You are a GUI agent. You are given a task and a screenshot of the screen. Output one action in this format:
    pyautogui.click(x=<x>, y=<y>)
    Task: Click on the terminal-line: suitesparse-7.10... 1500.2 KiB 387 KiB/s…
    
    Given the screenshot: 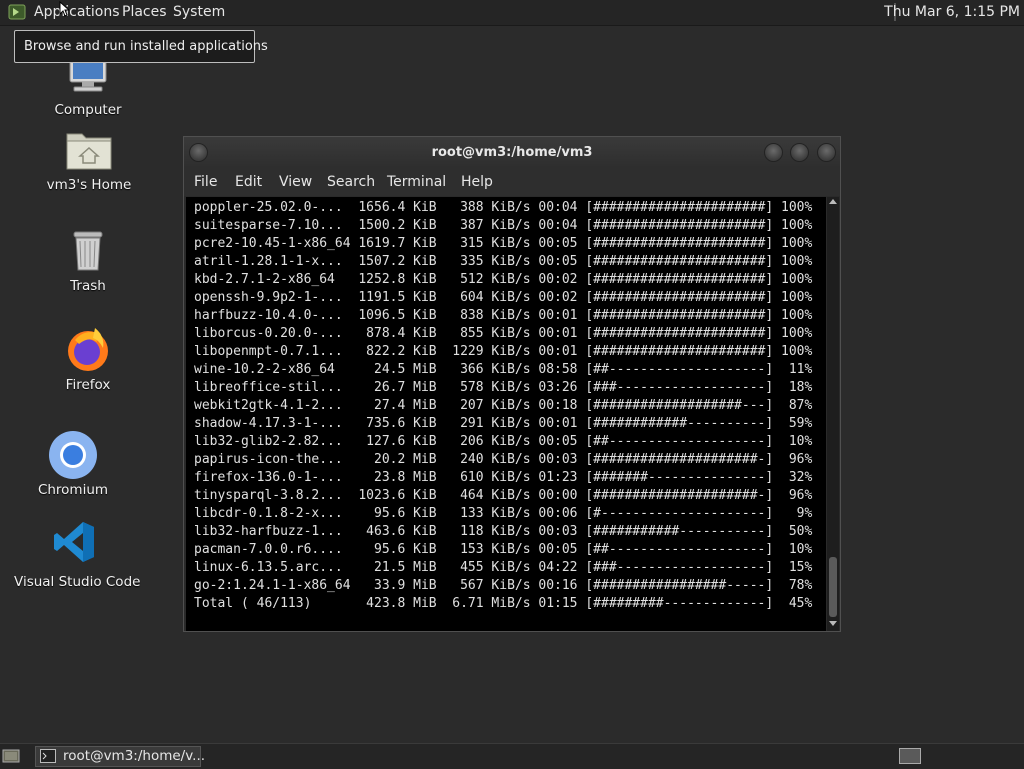 What is the action you would take?
    pyautogui.click(x=503, y=225)
    